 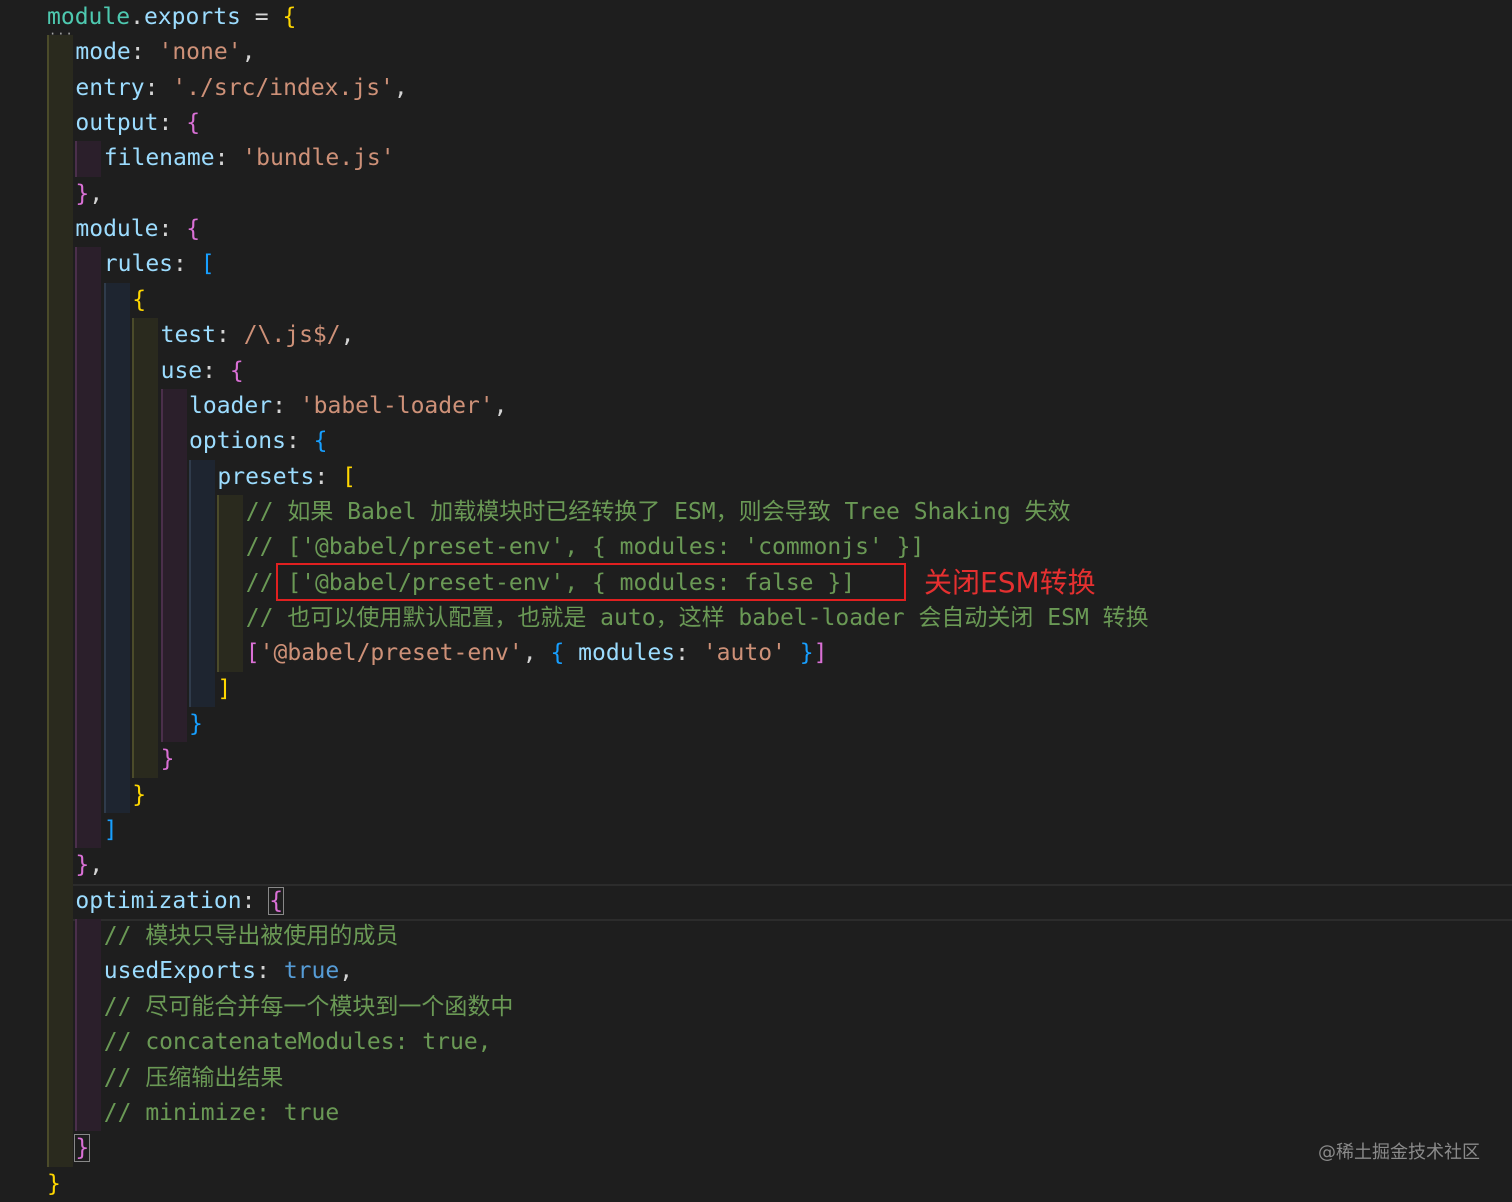 What do you see at coordinates (207, 264) in the screenshot?
I see `code-token: [` at bounding box center [207, 264].